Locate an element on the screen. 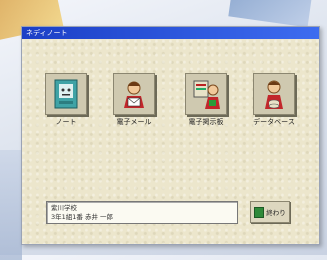  end-button-label: 終わり is located at coordinates (276, 213).